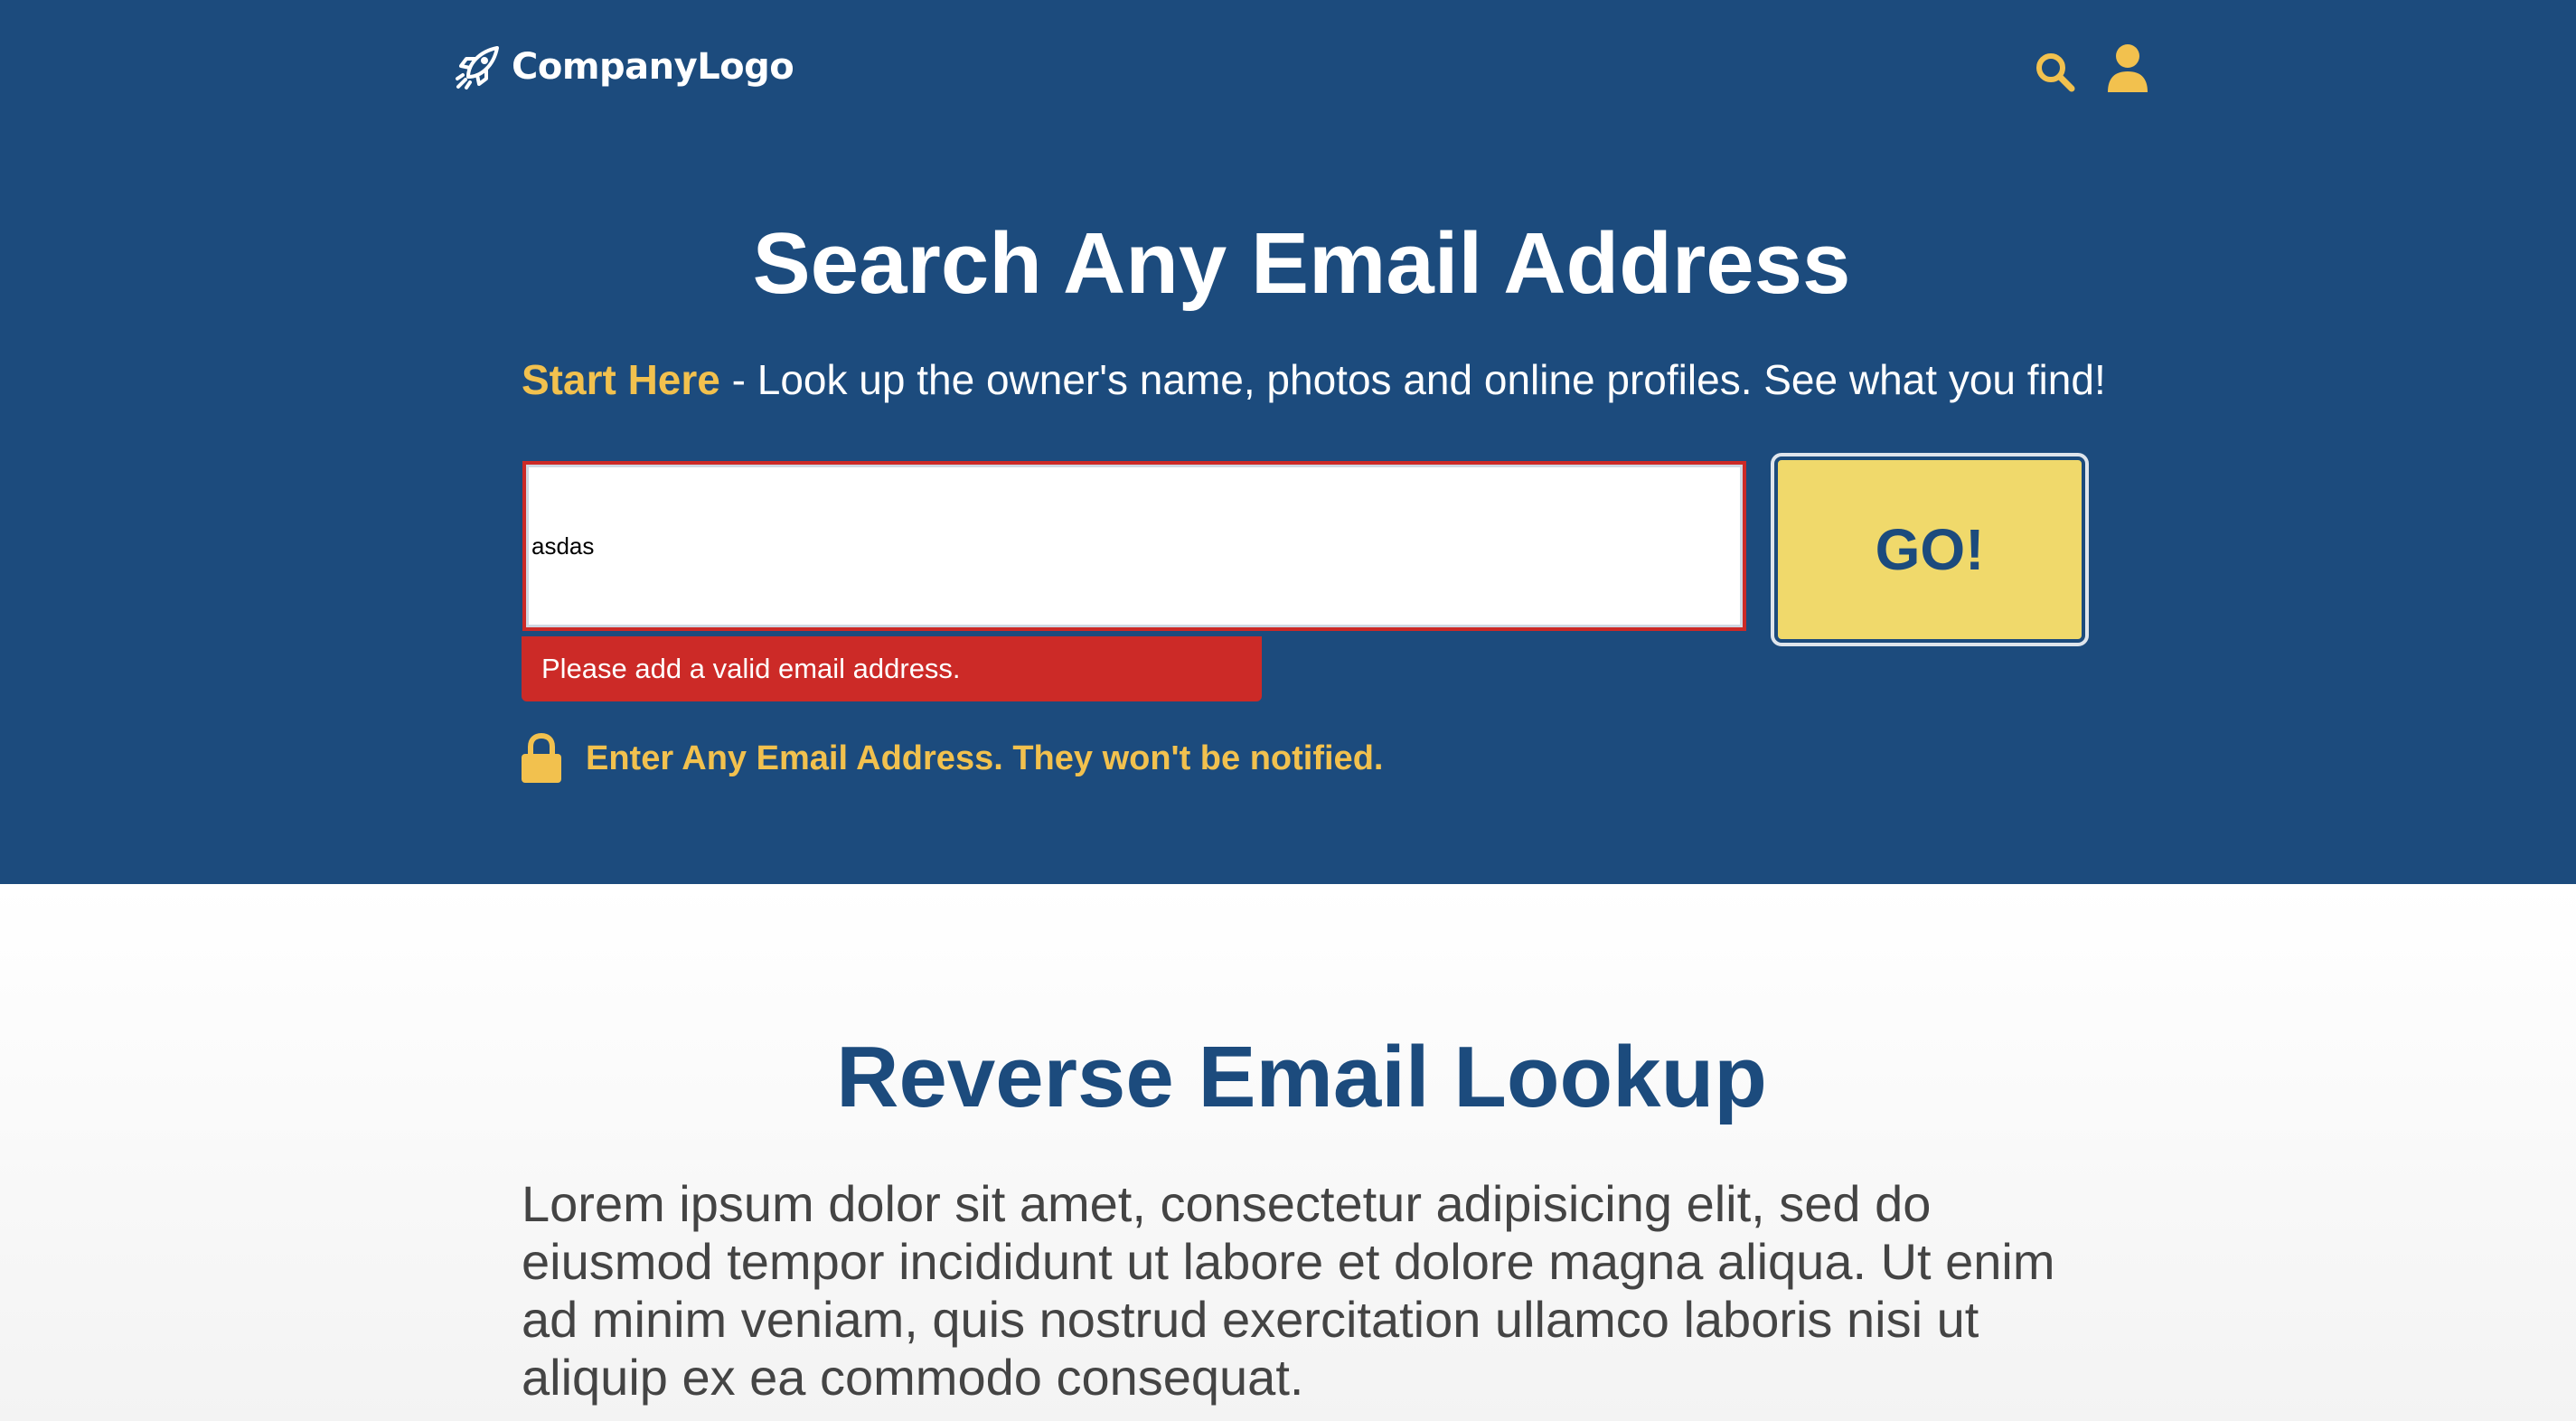 Image resolution: width=2576 pixels, height=1421 pixels. Describe the element at coordinates (653, 67) in the screenshot. I see `logo-text: CompanyLogo` at that location.